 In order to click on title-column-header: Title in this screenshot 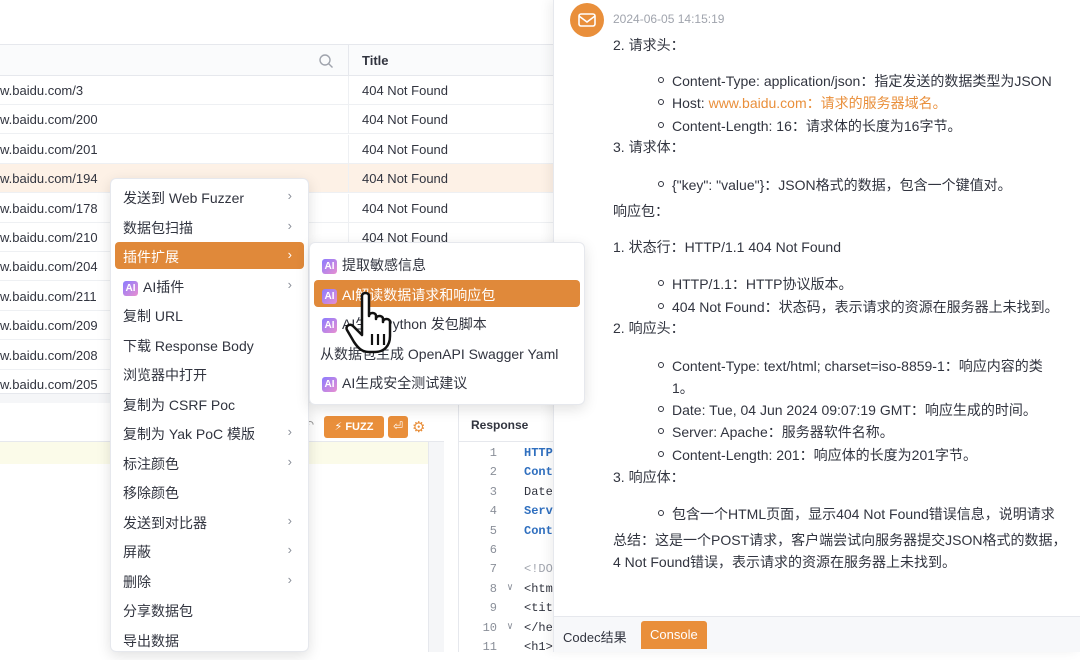, I will do `click(375, 60)`.